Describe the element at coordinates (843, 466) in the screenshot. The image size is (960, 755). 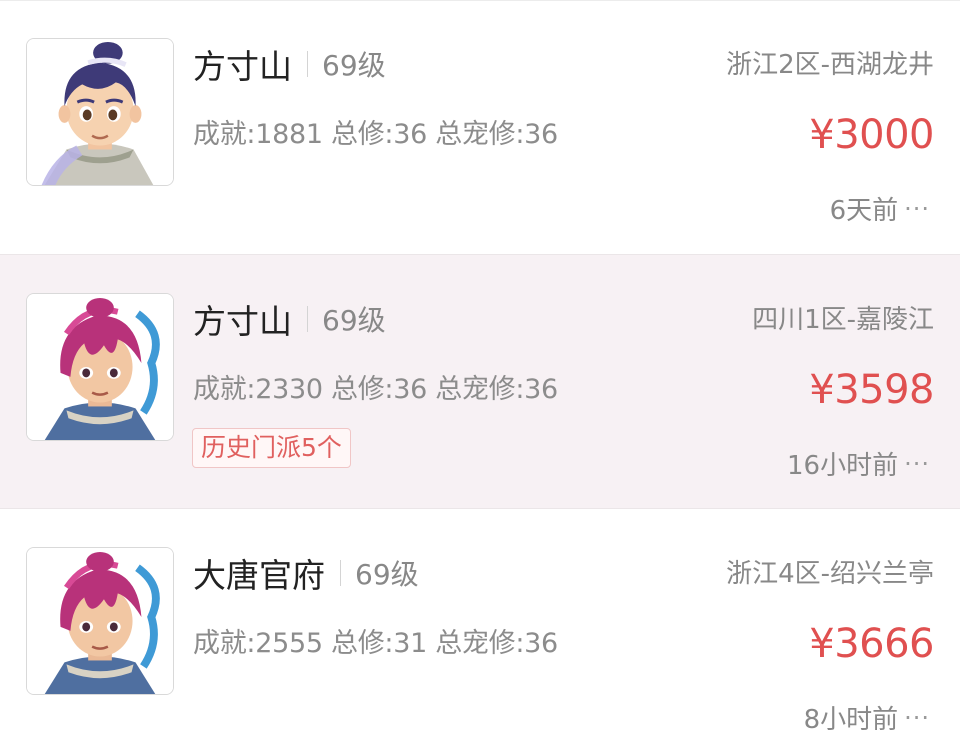
I see `post-time: 16小时前` at that location.